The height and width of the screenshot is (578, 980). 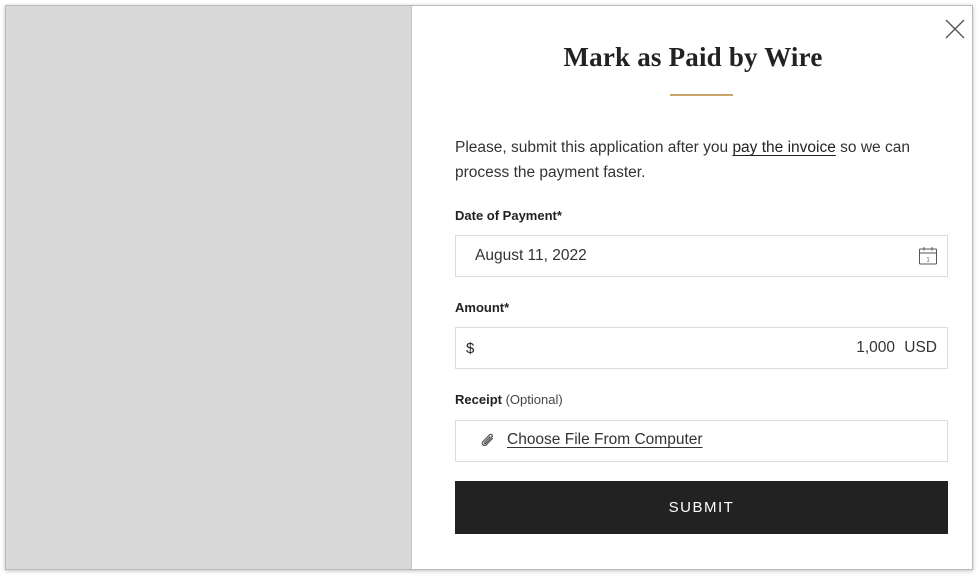 I want to click on receipt-label: Receipt (Optional), so click(x=509, y=399).